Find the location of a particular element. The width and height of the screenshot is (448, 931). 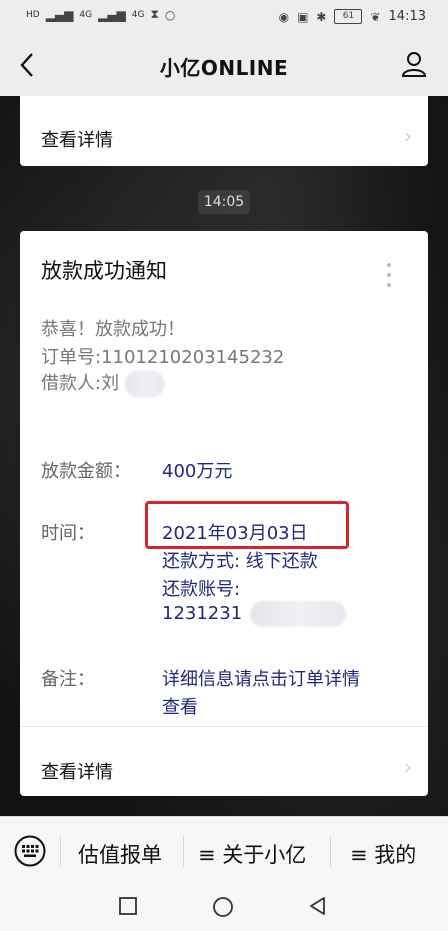

home-icon is located at coordinates (223, 907).